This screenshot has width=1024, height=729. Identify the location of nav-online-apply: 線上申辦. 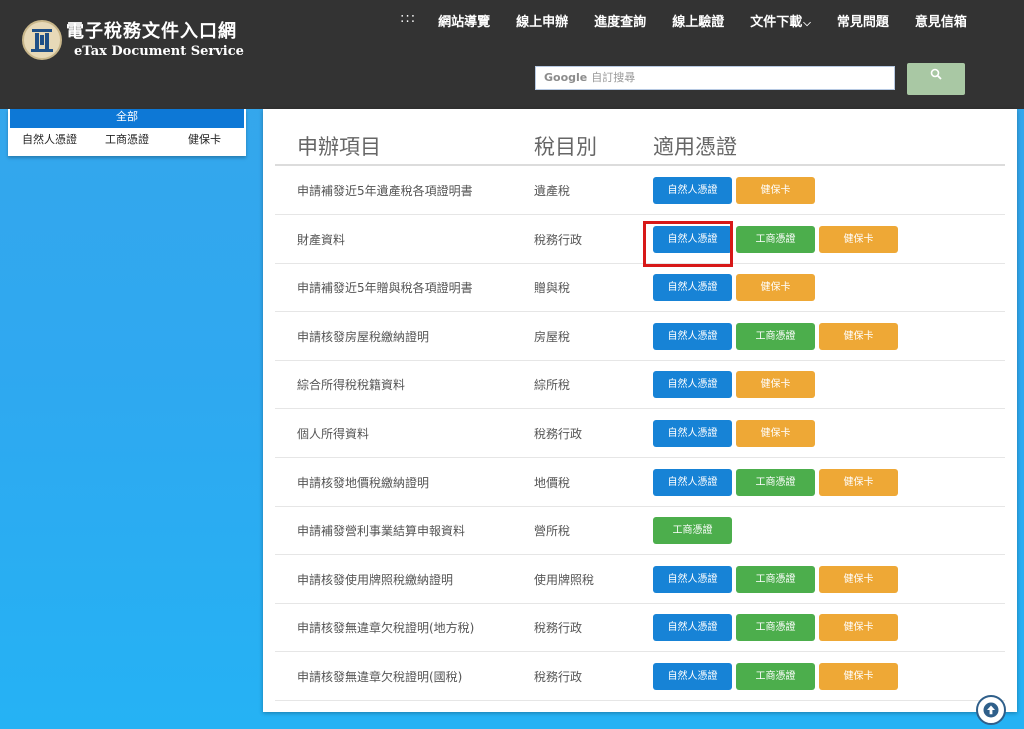
(542, 20).